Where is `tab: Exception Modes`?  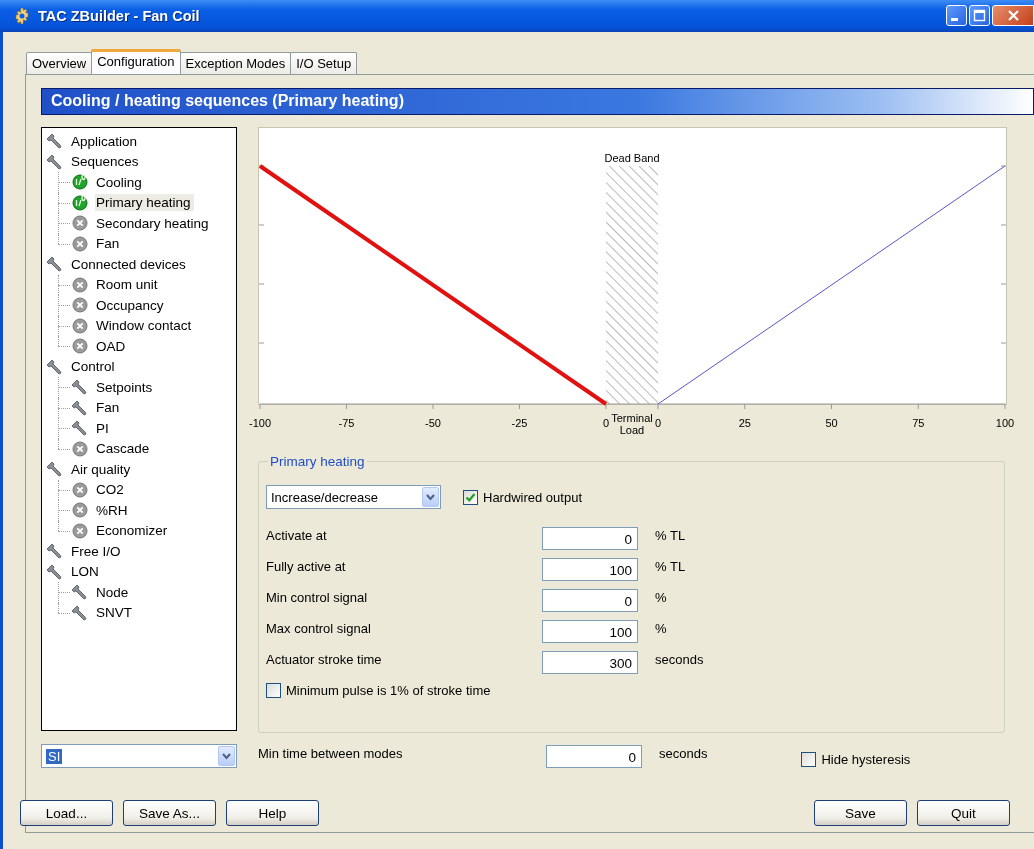 tab: Exception Modes is located at coordinates (235, 63).